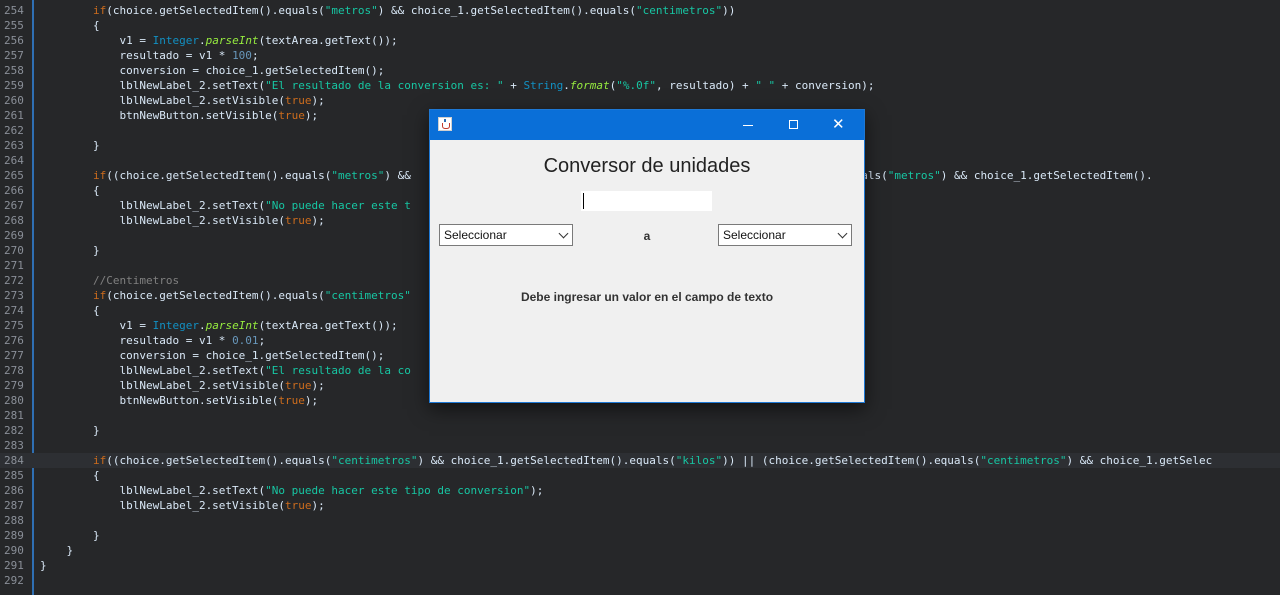 The width and height of the screenshot is (1280, 595). I want to click on text-caret, so click(583, 201).